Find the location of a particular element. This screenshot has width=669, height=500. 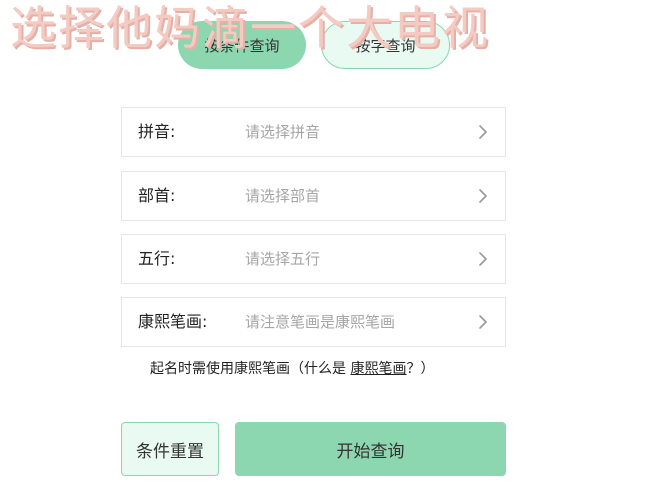

radical-placeholder: 请选择部首 is located at coordinates (283, 196).